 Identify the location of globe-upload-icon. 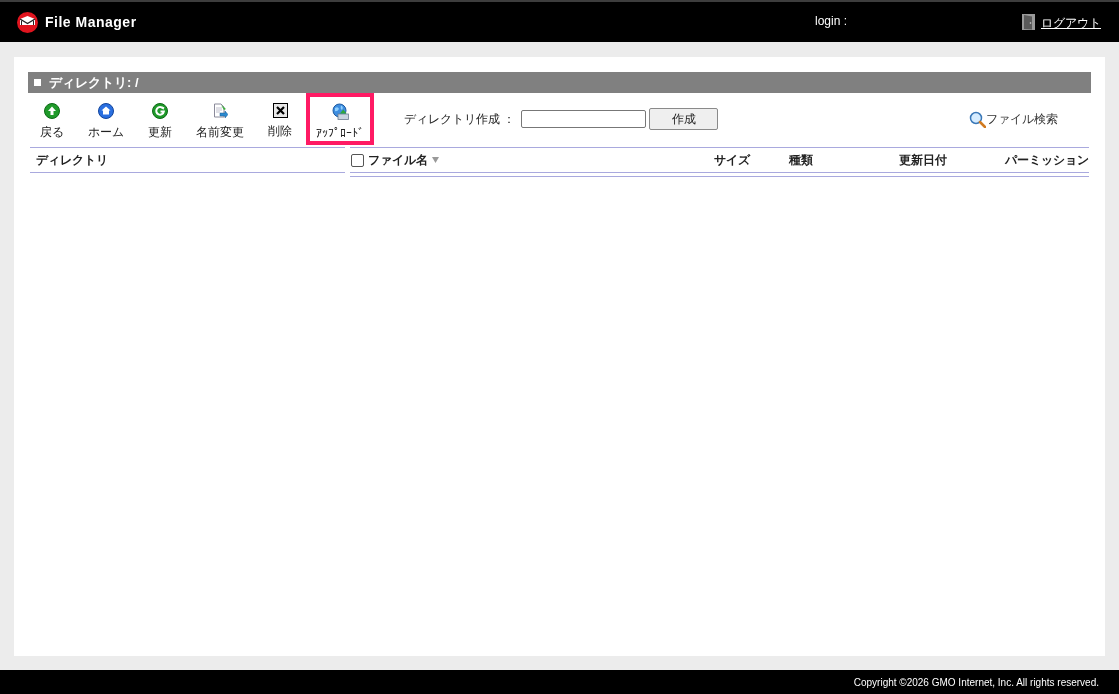
(340, 111).